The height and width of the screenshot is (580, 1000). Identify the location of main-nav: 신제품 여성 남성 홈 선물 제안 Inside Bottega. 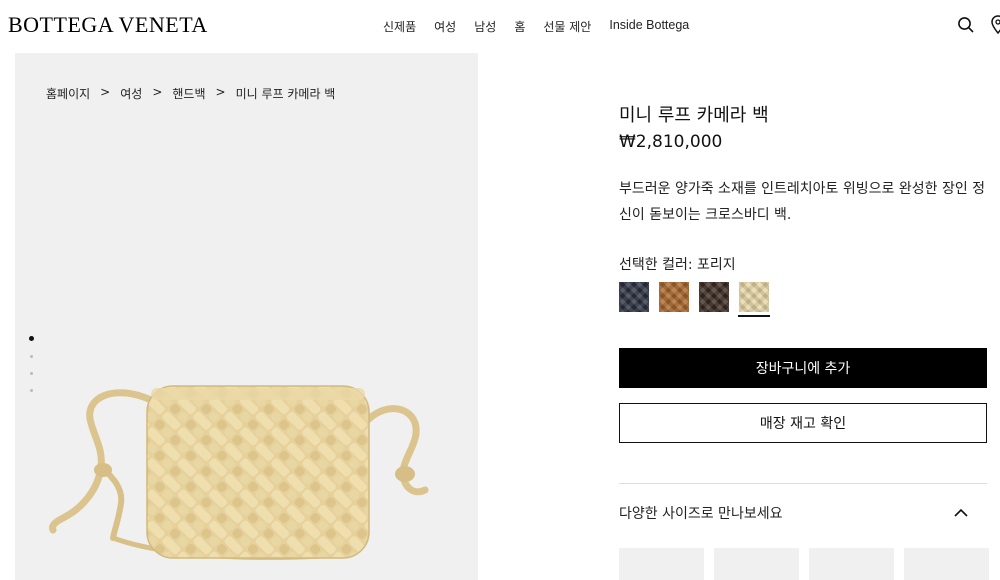
(545, 26).